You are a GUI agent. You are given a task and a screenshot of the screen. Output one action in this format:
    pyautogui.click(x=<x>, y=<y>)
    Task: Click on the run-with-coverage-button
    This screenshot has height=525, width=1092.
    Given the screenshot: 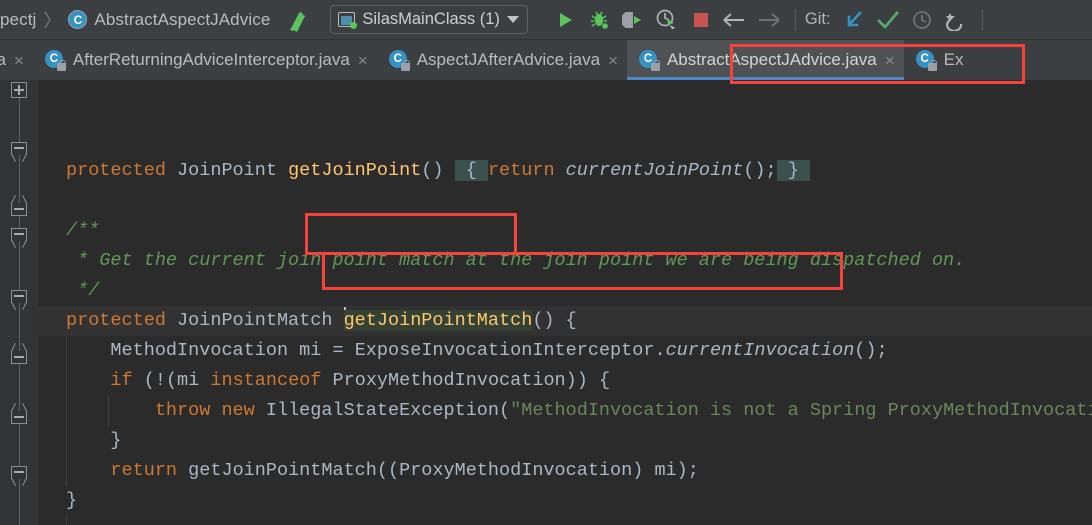 What is the action you would take?
    pyautogui.click(x=633, y=20)
    